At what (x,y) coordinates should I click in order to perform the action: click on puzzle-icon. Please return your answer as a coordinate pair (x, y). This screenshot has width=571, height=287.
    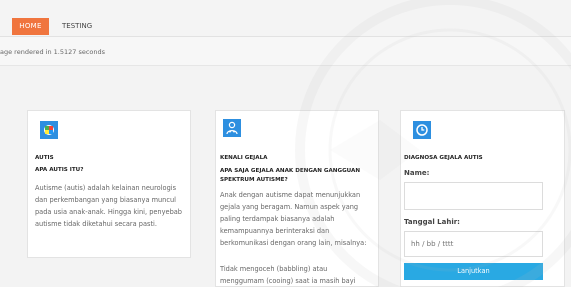
    Looking at the image, I should click on (49, 130).